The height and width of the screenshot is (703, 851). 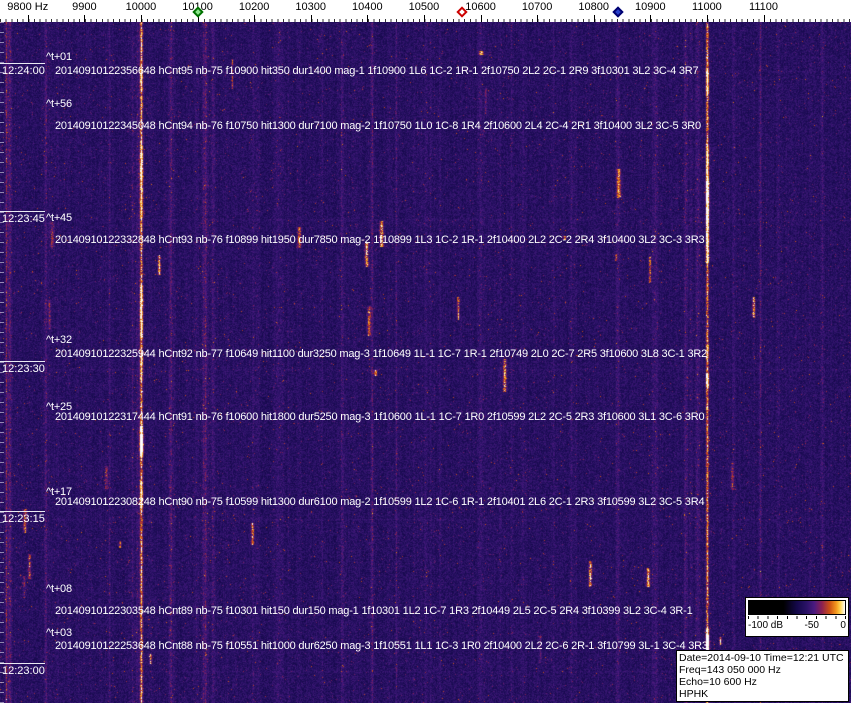 What do you see at coordinates (23, 519) in the screenshot?
I see `time-label: 12:23:15` at bounding box center [23, 519].